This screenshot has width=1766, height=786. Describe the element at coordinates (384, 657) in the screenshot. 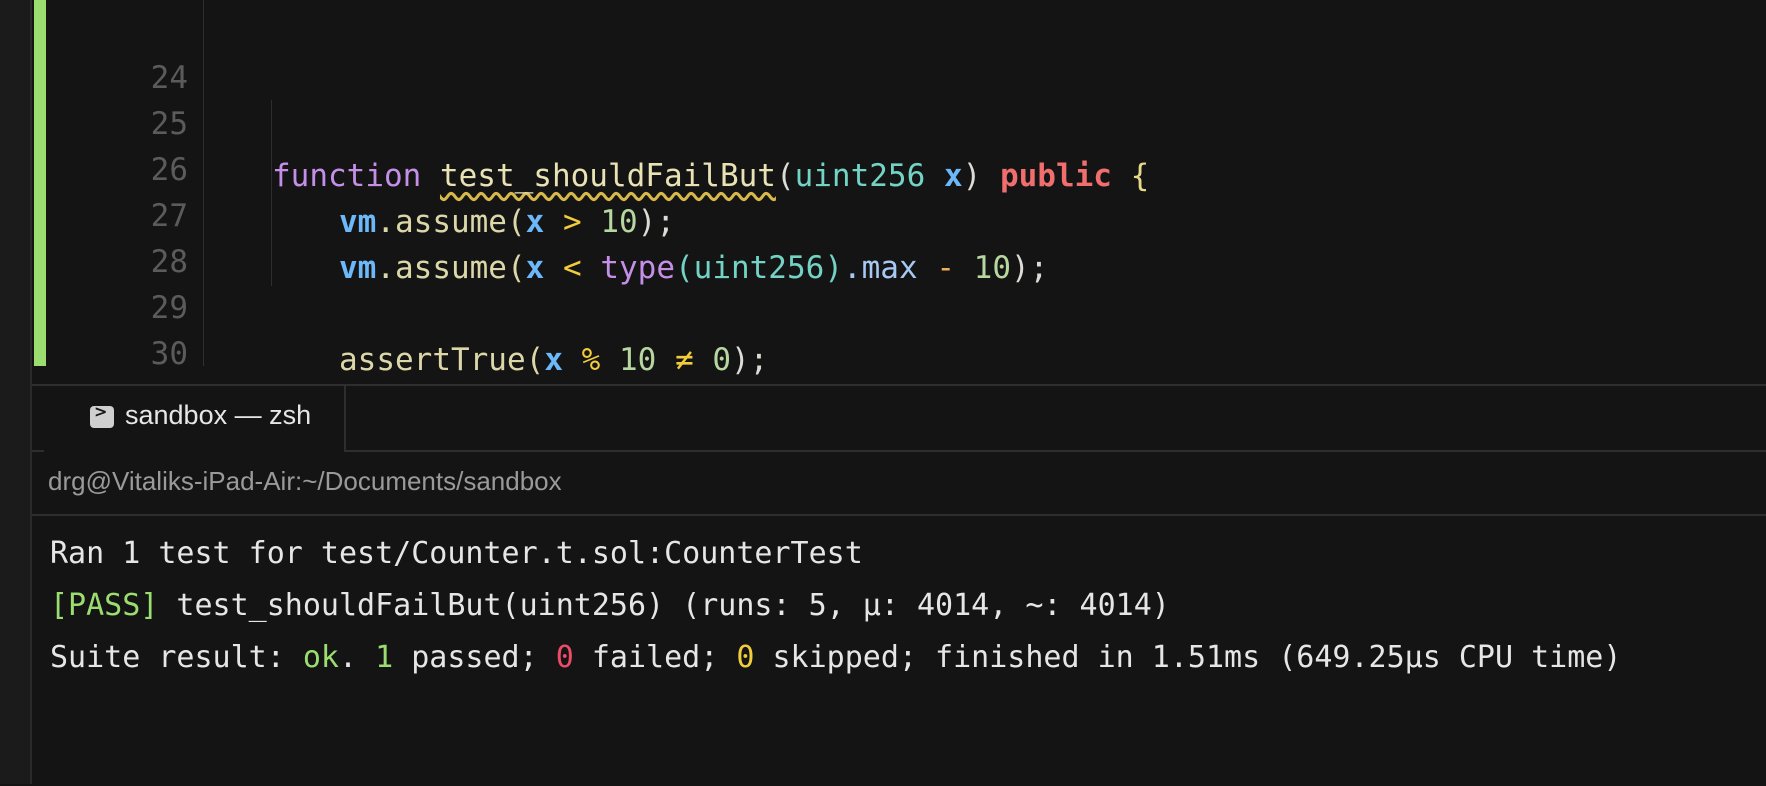

I see `passed-count: 1` at that location.